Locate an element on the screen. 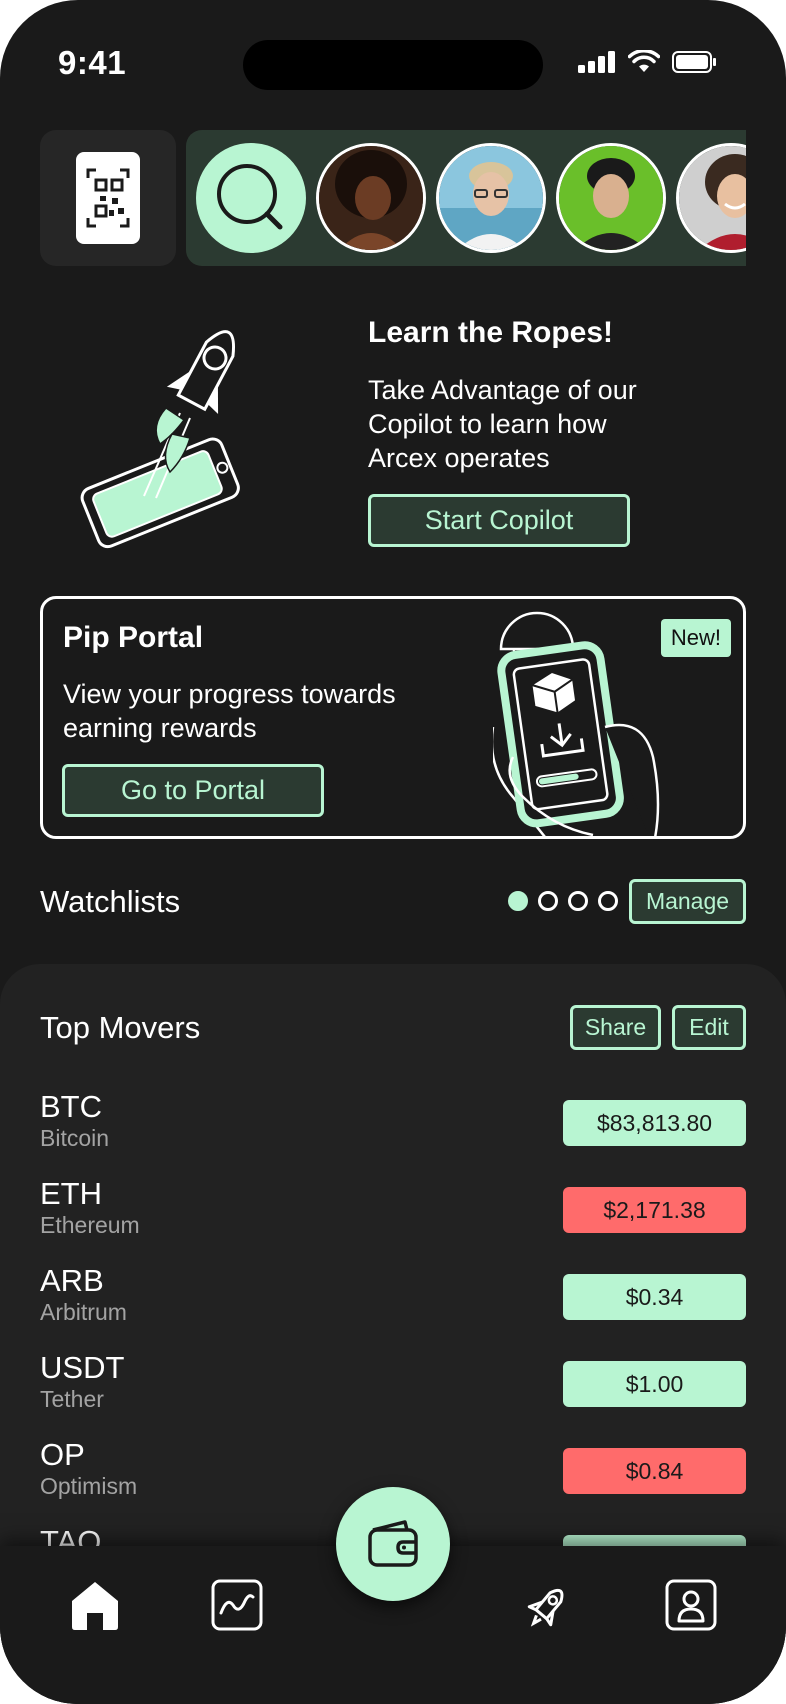  price-badge: $0.34 is located at coordinates (654, 1297).